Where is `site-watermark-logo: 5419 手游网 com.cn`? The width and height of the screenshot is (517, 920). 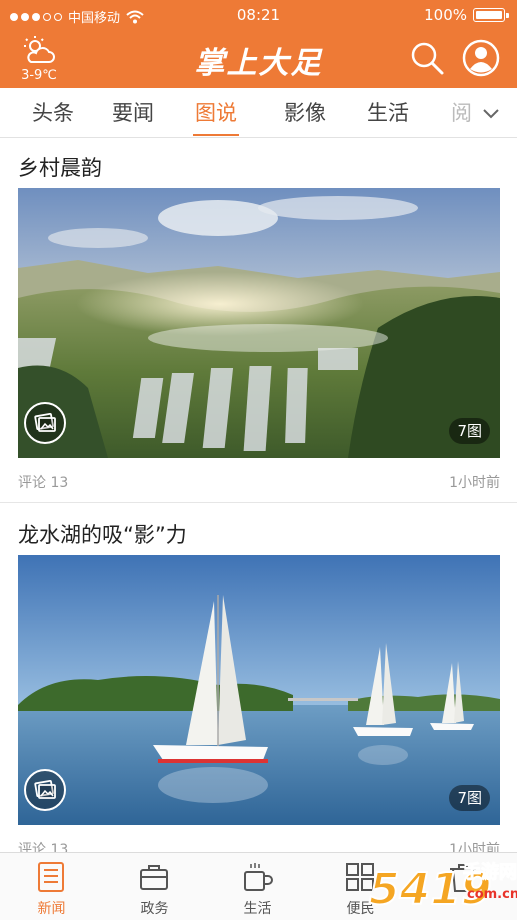 site-watermark-logo: 5419 手游网 com.cn is located at coordinates (442, 889).